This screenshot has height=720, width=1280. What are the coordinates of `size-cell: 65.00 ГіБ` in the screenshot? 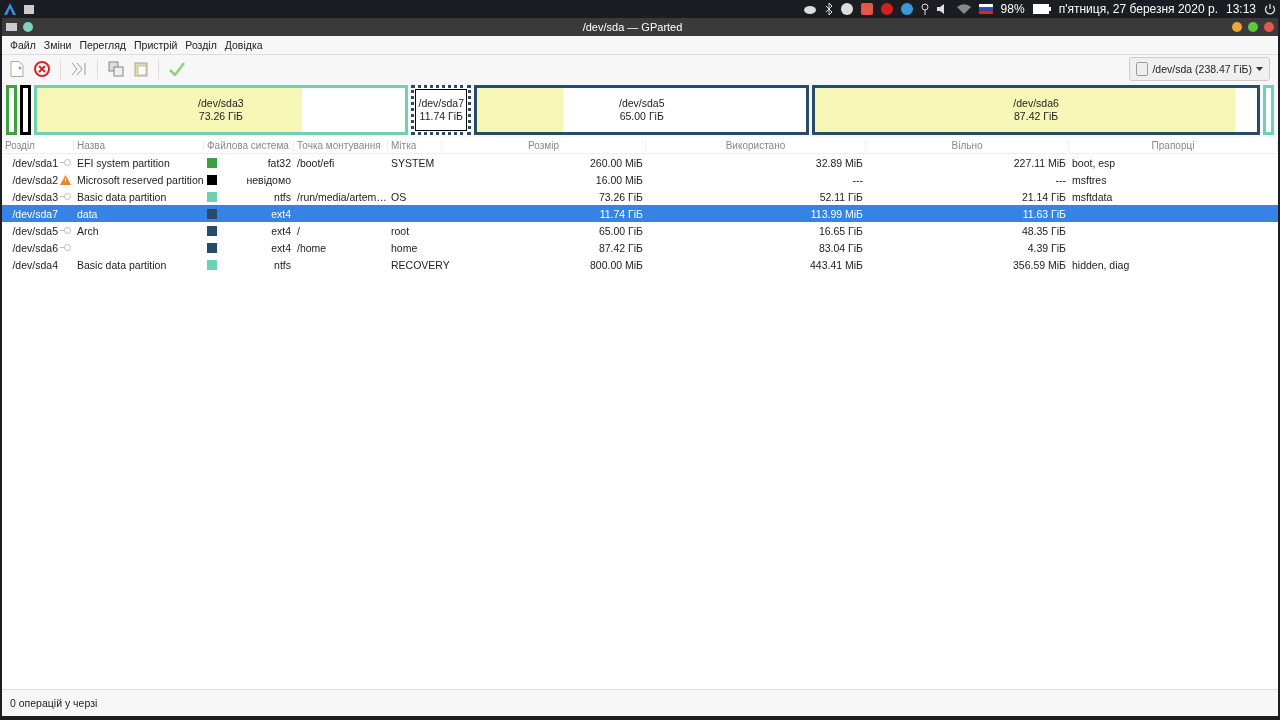 It's located at (620, 230).